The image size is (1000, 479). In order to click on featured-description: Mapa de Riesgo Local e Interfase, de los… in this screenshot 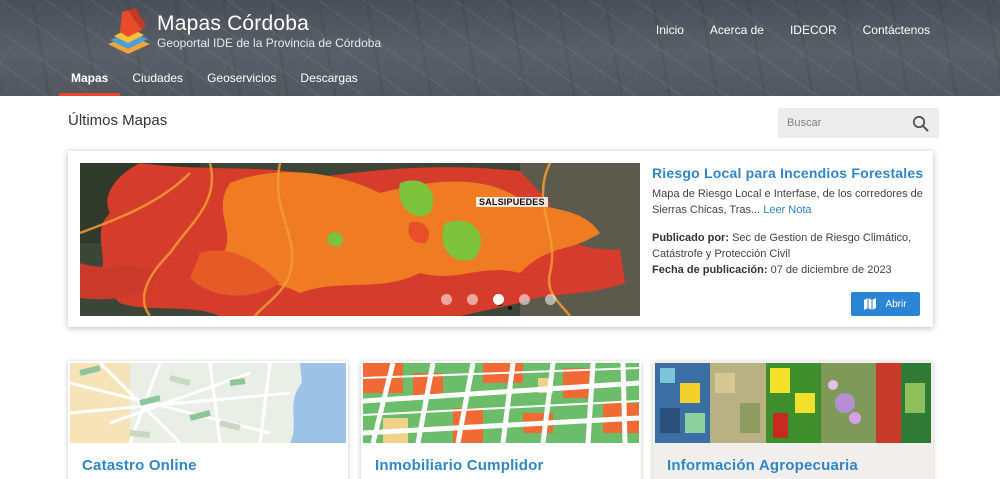, I will do `click(788, 202)`.